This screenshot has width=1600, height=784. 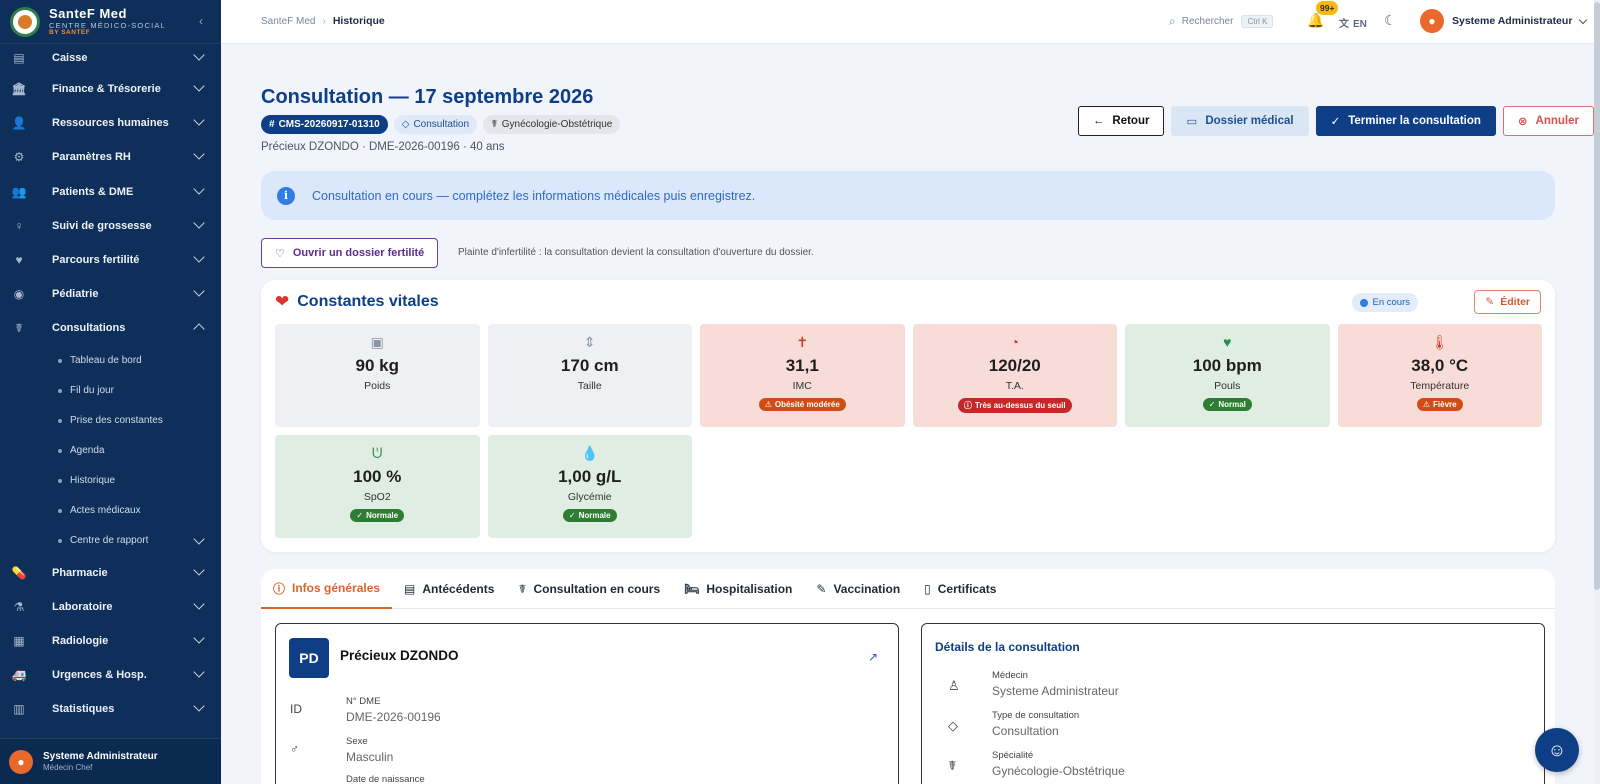 What do you see at coordinates (410, 589) in the screenshot?
I see `history-icon: ▤` at bounding box center [410, 589].